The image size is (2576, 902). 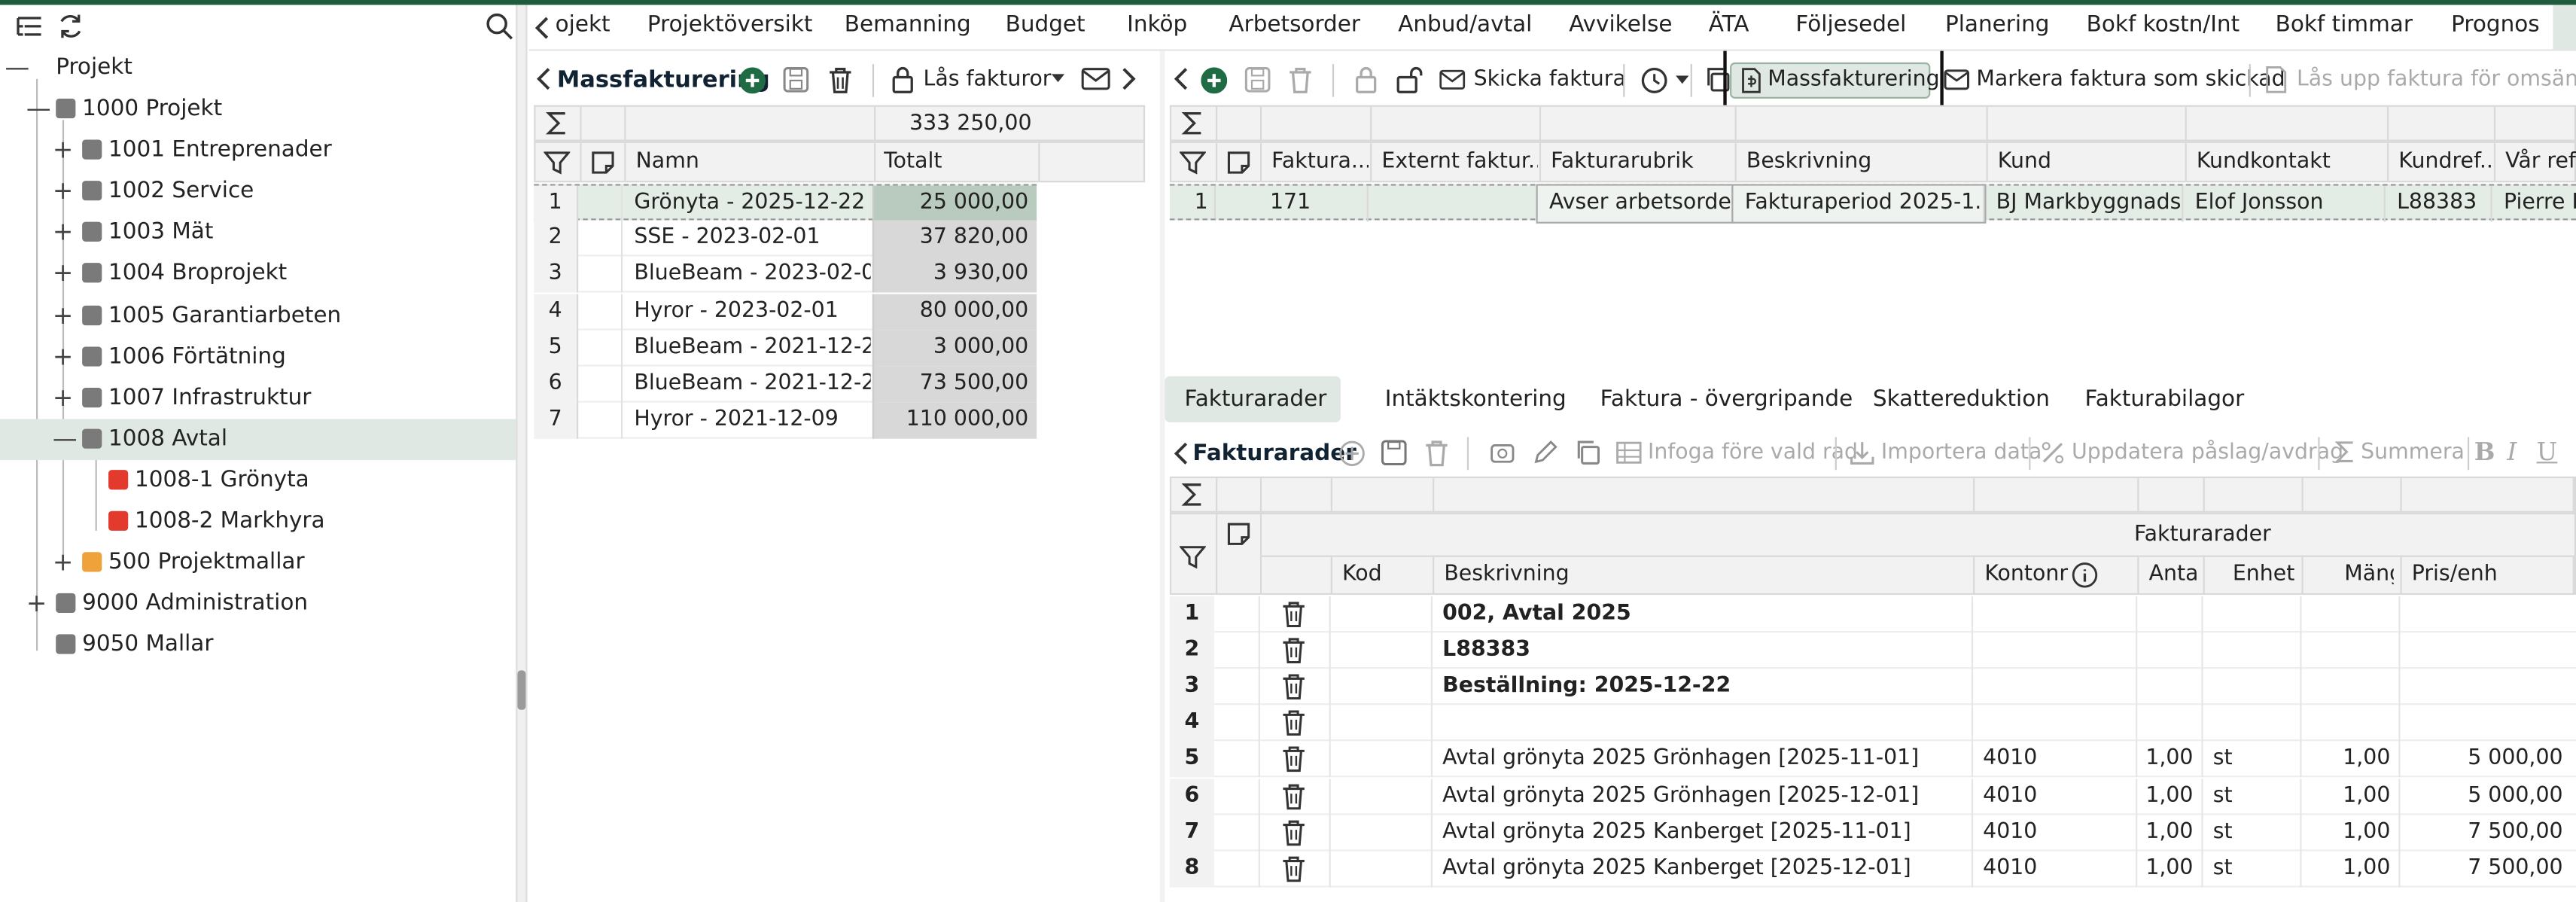 What do you see at coordinates (1865, 163) in the screenshot?
I see `invoice-col-header: Beskrivning` at bounding box center [1865, 163].